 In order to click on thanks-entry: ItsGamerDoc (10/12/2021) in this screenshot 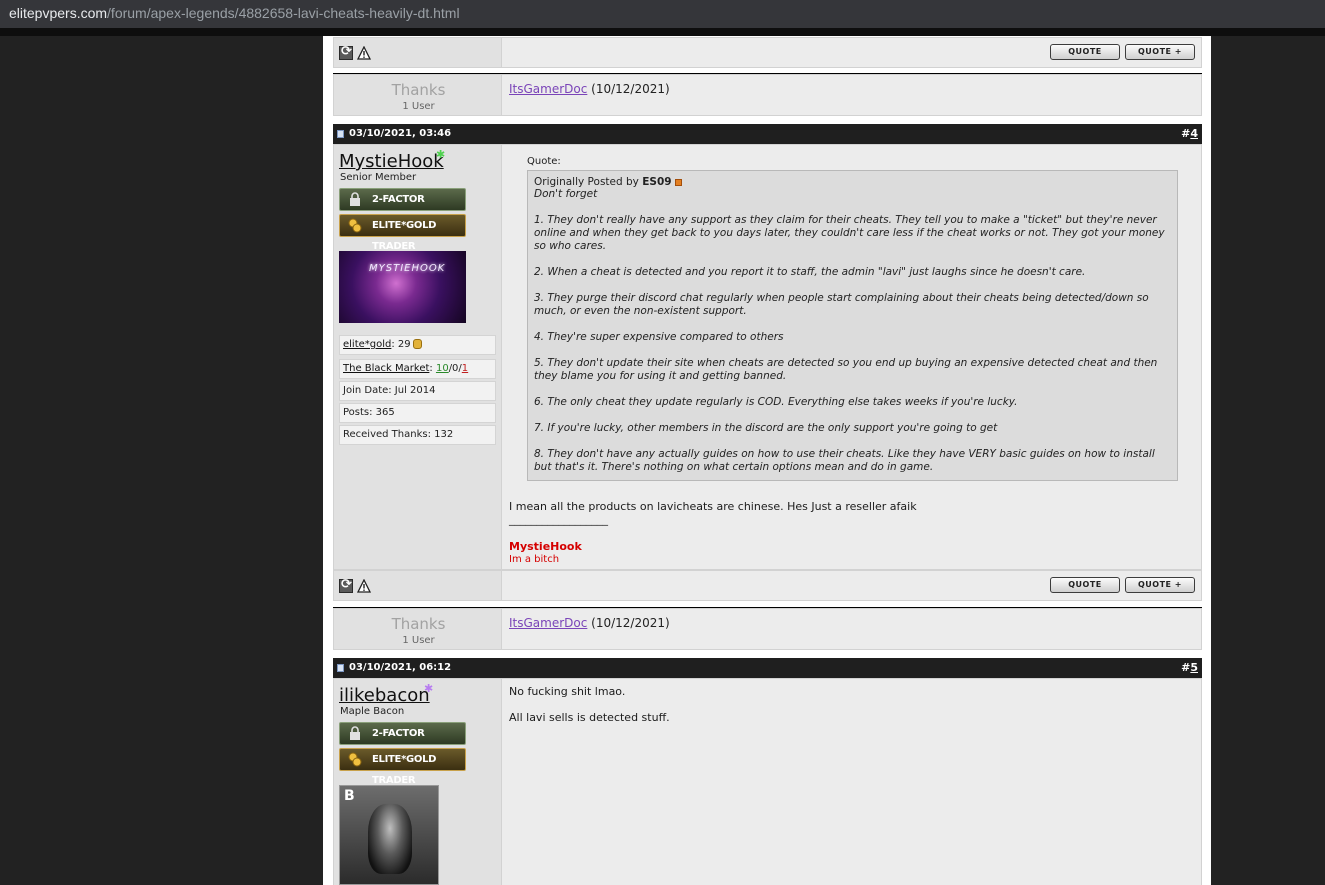, I will do `click(589, 623)`.